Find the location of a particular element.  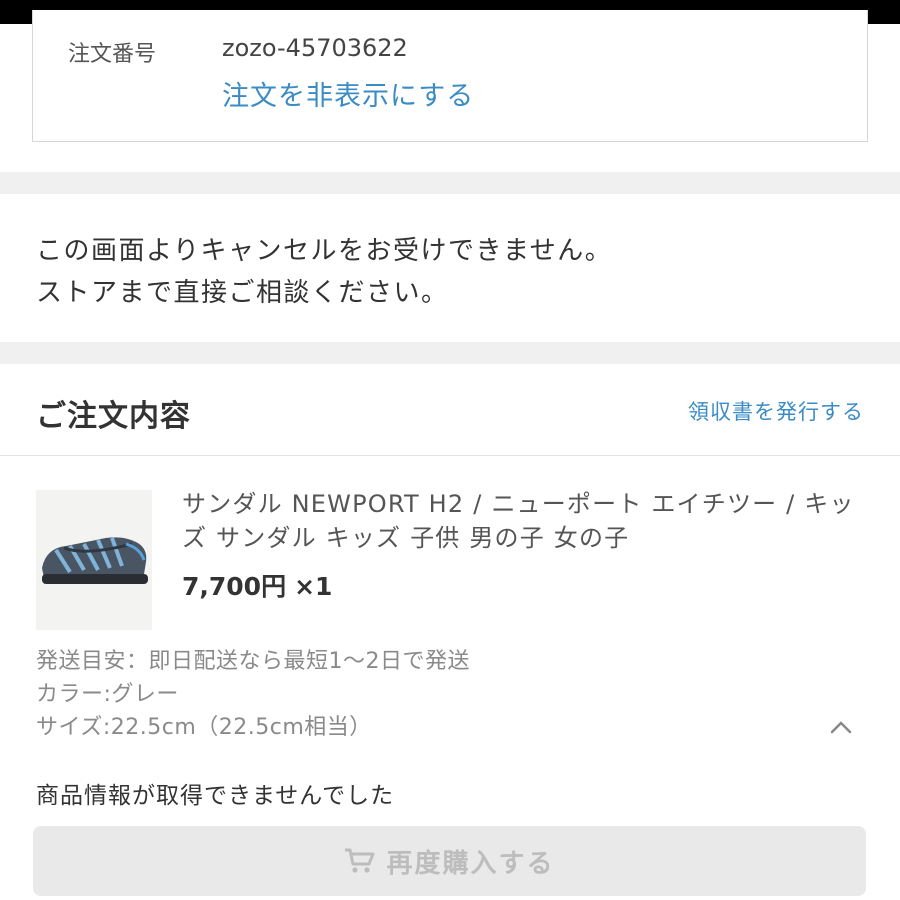

cancel-notice-line-2: ストアまで直接ご相談ください。 is located at coordinates (242, 293).